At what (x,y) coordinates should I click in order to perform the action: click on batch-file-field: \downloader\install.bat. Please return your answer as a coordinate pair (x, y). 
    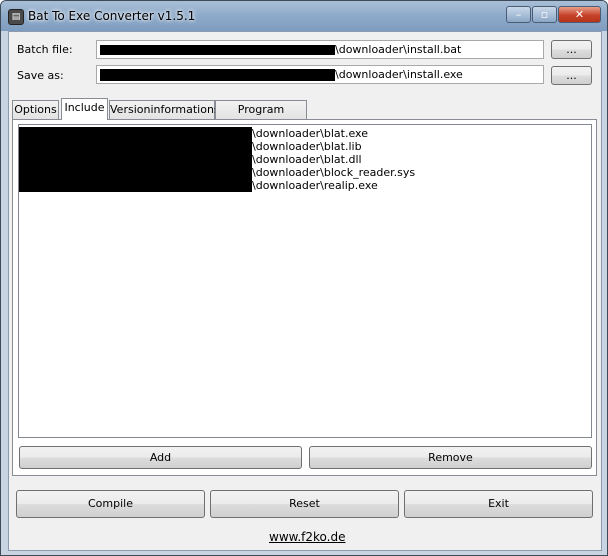
    Looking at the image, I should click on (320, 49).